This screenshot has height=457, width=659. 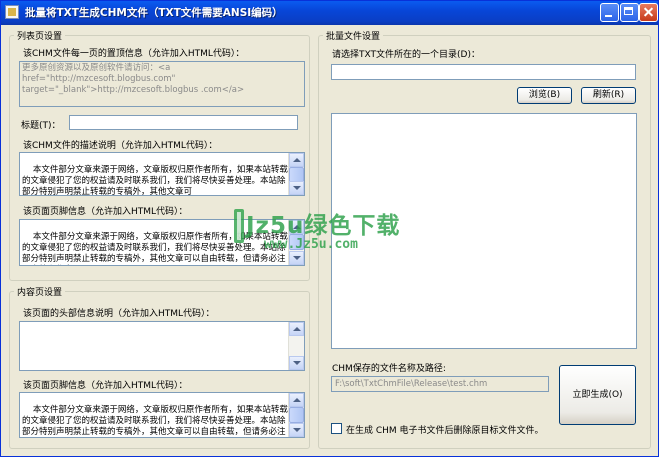 What do you see at coordinates (119, 314) in the screenshot?
I see `content-head-label: 该页面的头部信息说明（允许加入HTML代码）：` at bounding box center [119, 314].